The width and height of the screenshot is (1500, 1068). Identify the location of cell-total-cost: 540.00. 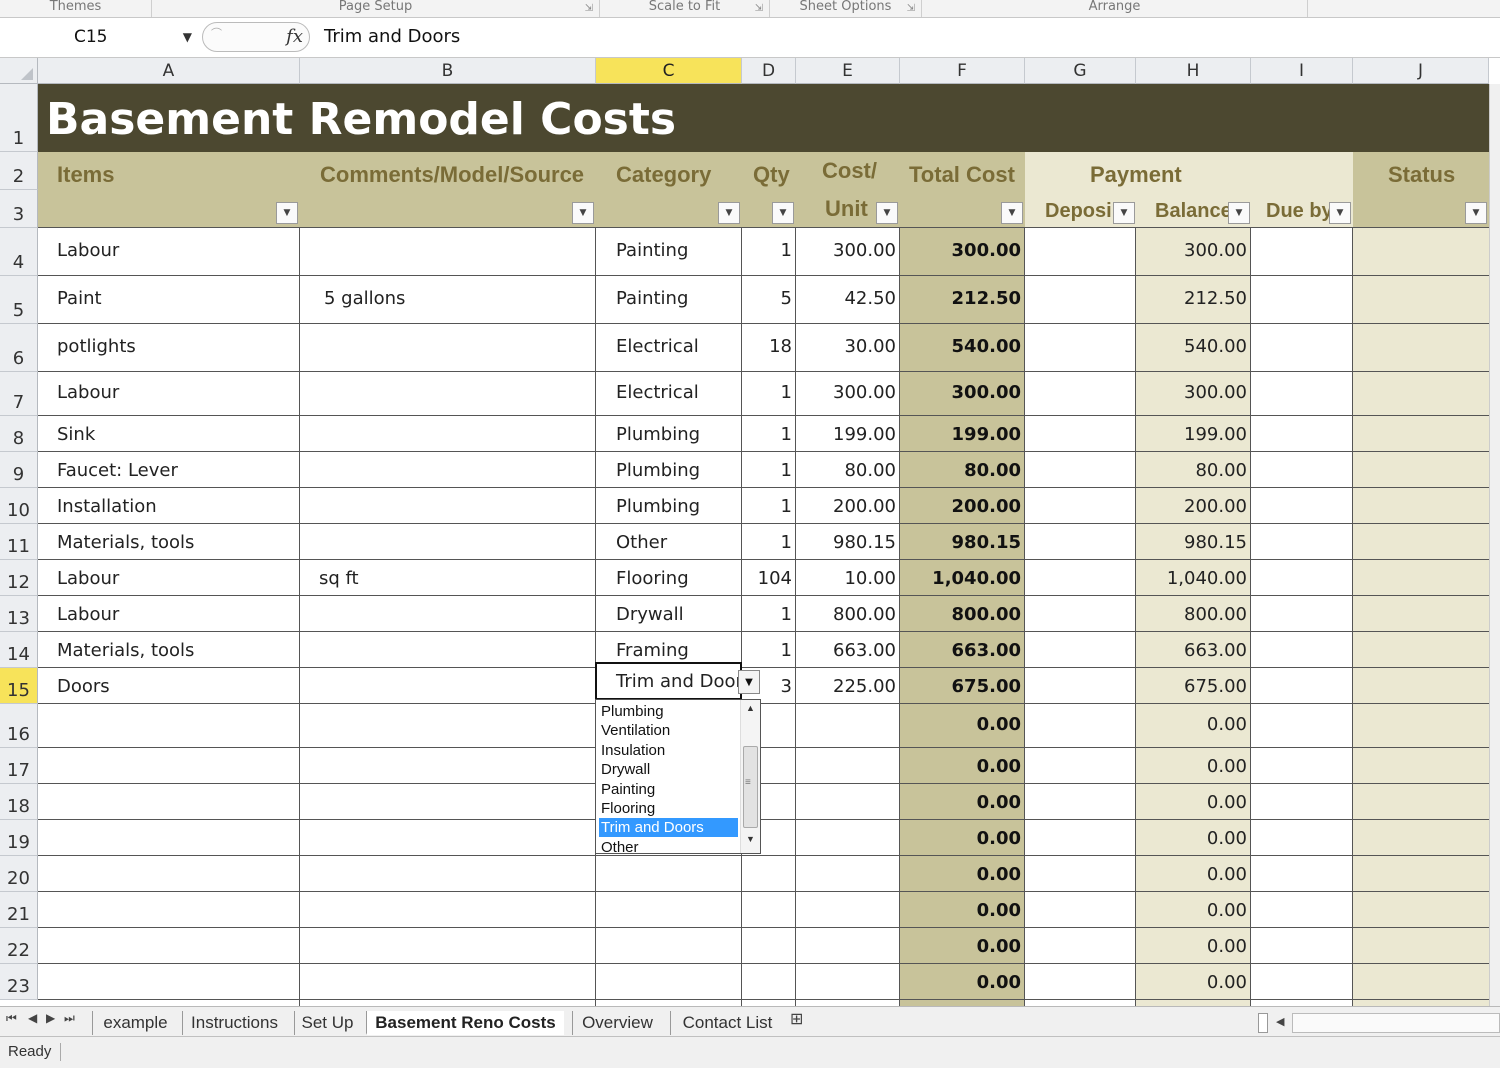
(986, 346).